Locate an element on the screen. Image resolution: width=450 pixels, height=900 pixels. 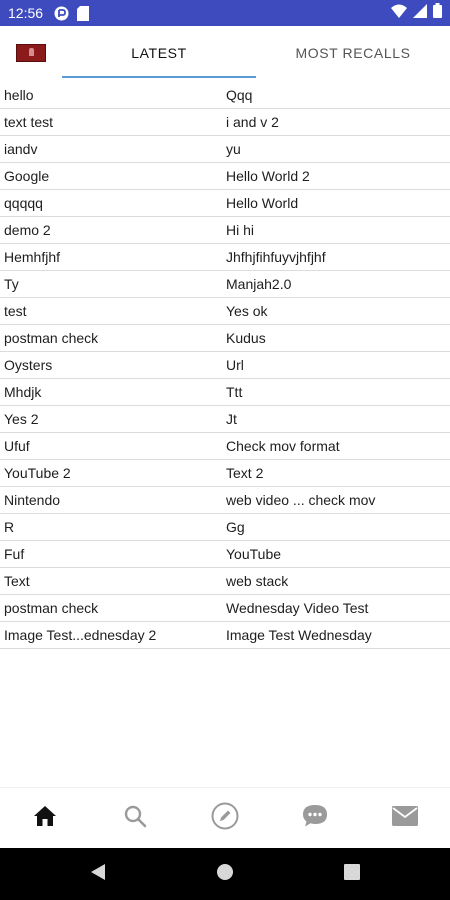
table-row: Google Hello World 2 is located at coordinates (225, 176).